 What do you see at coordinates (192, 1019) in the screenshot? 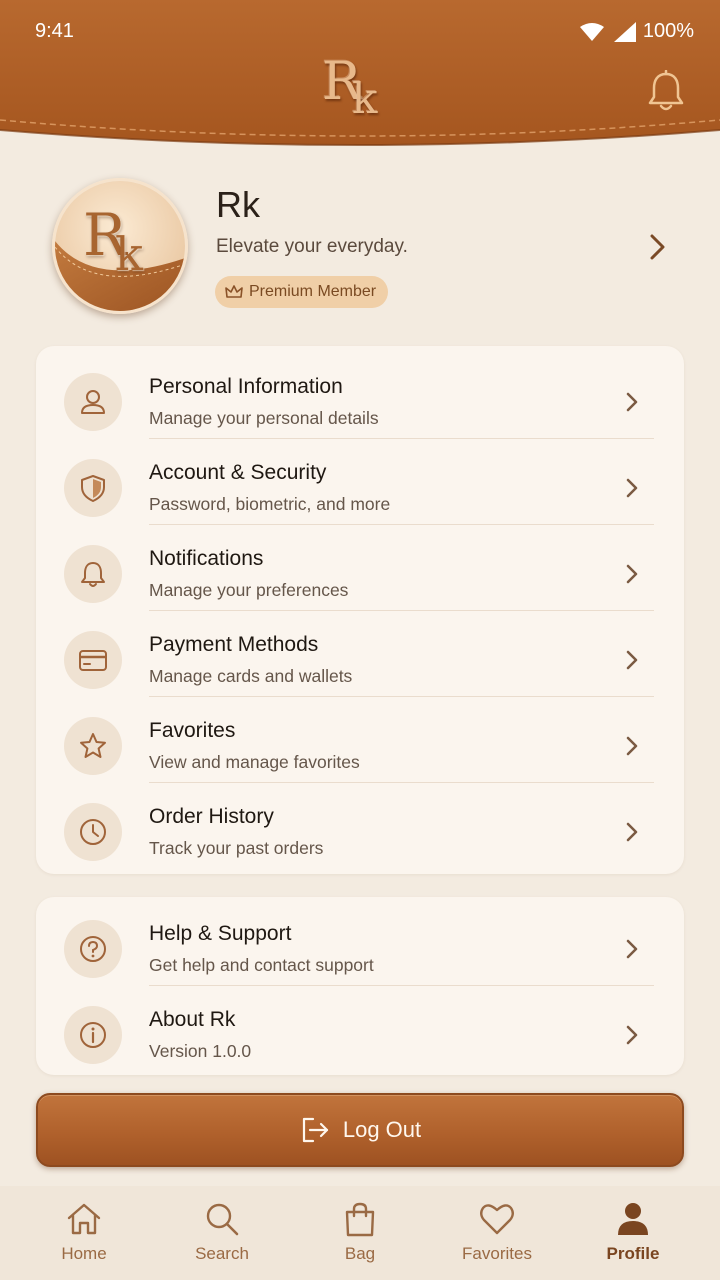
I see `menu-item-title: About Rk` at bounding box center [192, 1019].